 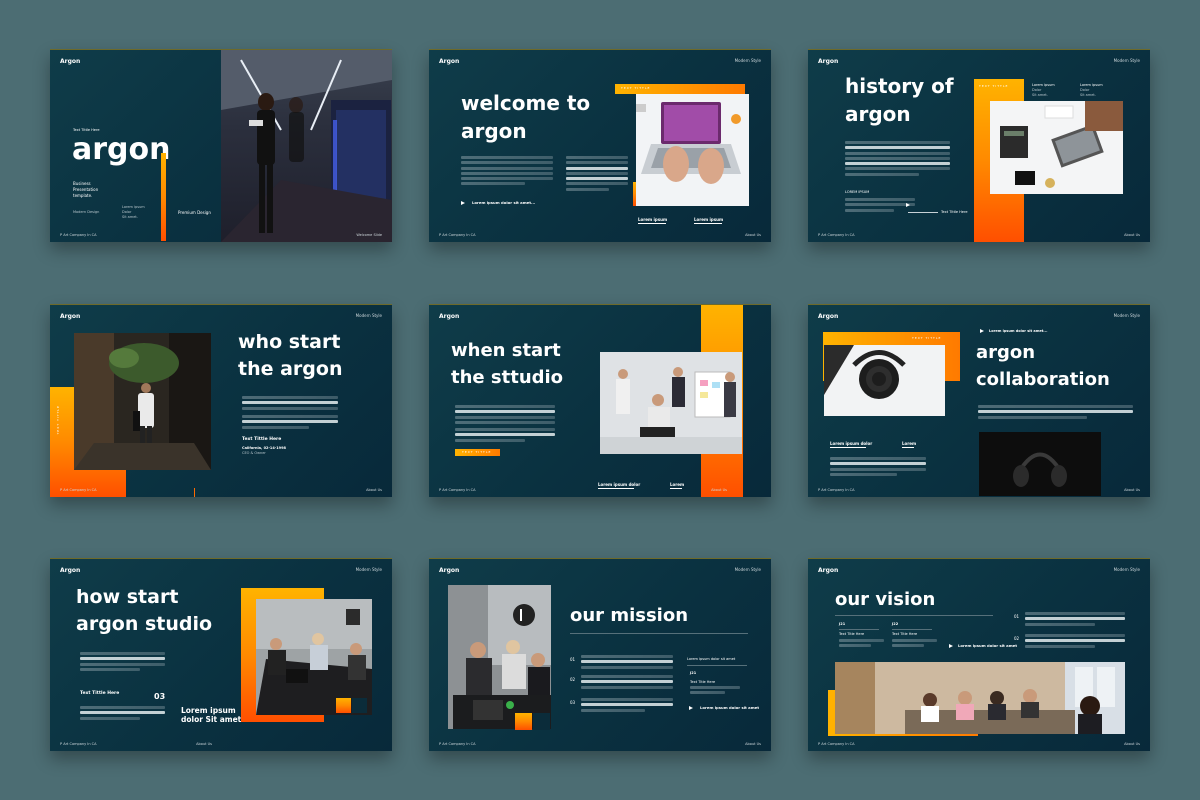 I want to click on year-1-paragraph, so click(x=861, y=644).